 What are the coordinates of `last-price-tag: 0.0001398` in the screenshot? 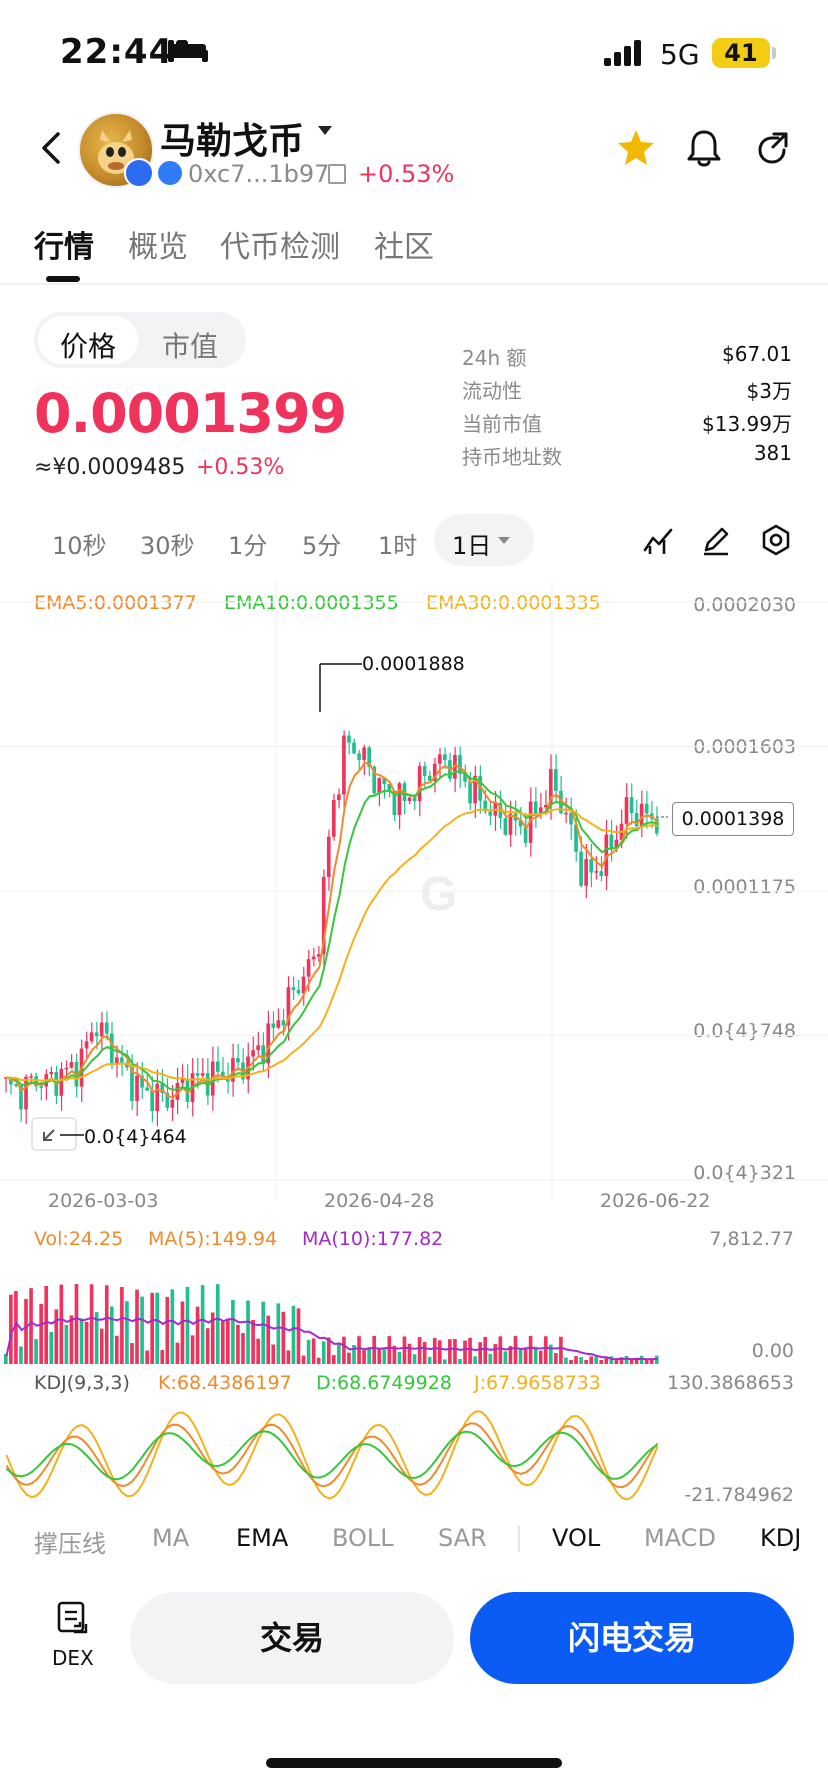 It's located at (733, 819).